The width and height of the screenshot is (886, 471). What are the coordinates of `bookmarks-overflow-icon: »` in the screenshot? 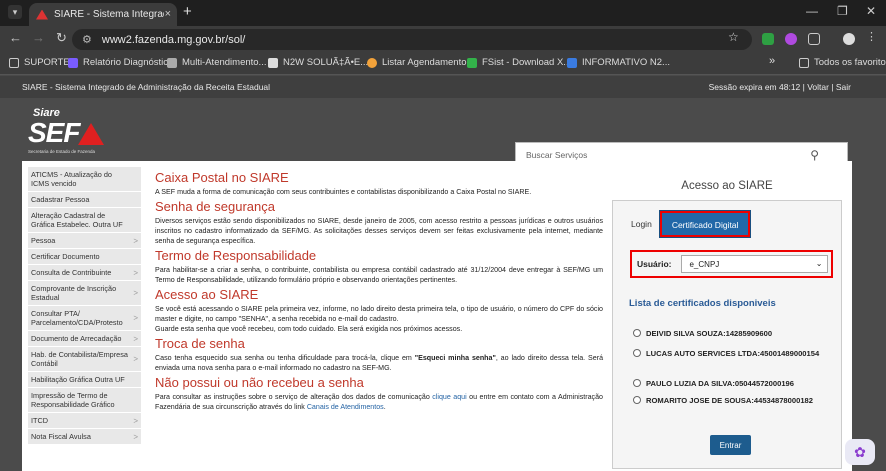 It's located at (772, 61).